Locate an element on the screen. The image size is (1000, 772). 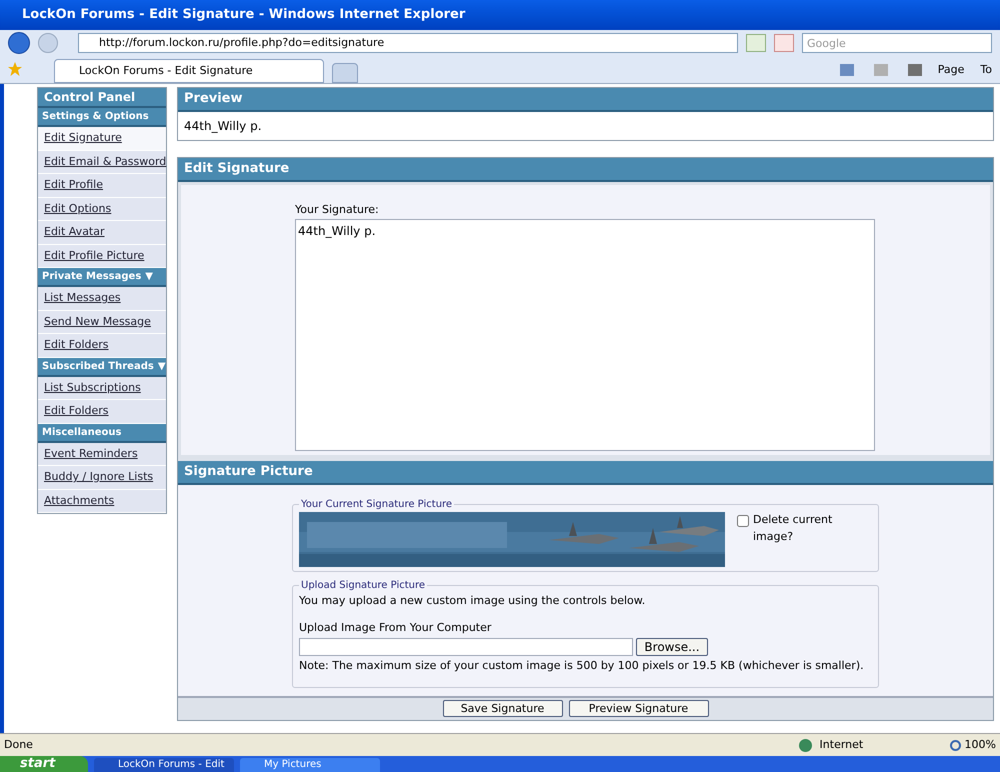
panel-header: Signature Picture is located at coordinates (585, 473).